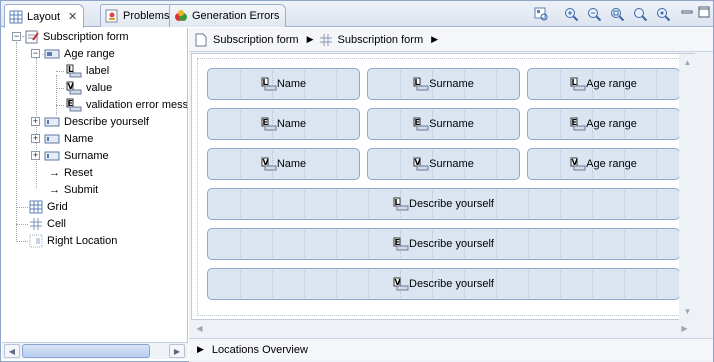  I want to click on layout-cell: L Age range, so click(603, 84).